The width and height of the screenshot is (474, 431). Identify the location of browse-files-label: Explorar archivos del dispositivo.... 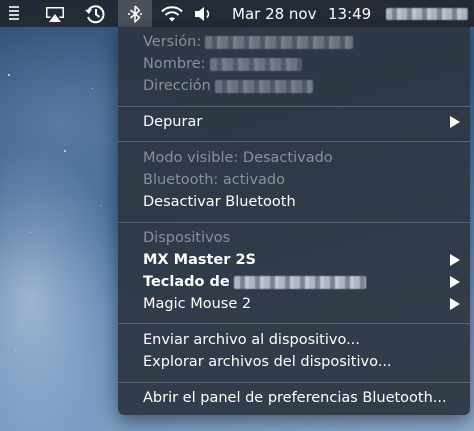
(267, 362).